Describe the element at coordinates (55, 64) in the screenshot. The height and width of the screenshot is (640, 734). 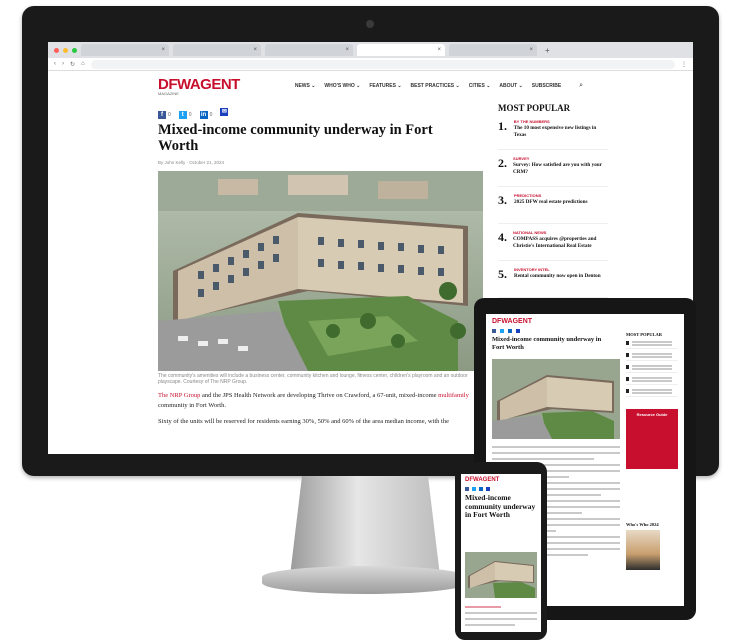
I see `back-icon: ‹` at that location.